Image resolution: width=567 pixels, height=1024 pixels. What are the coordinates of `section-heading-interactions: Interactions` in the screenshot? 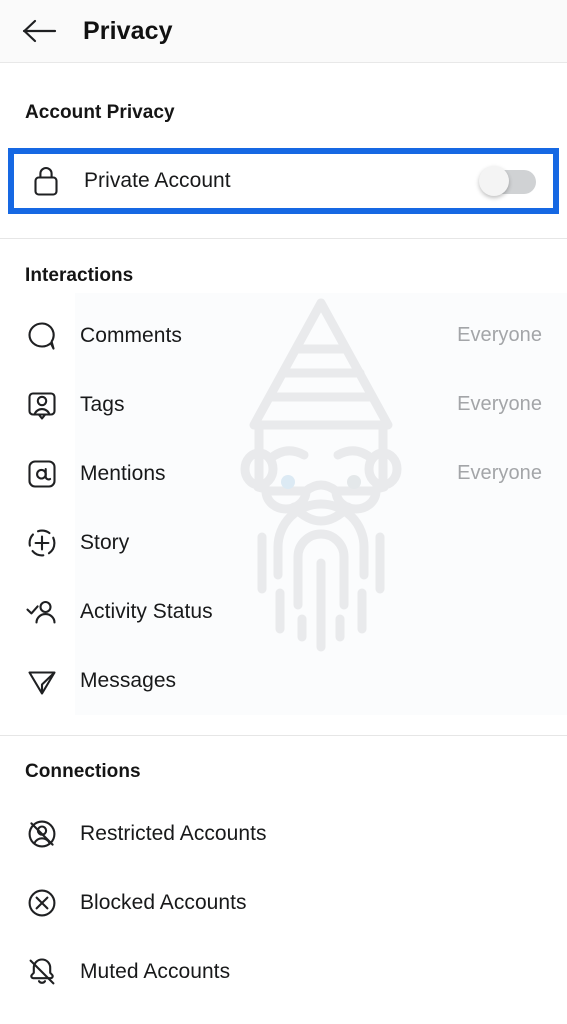 It's located at (79, 275).